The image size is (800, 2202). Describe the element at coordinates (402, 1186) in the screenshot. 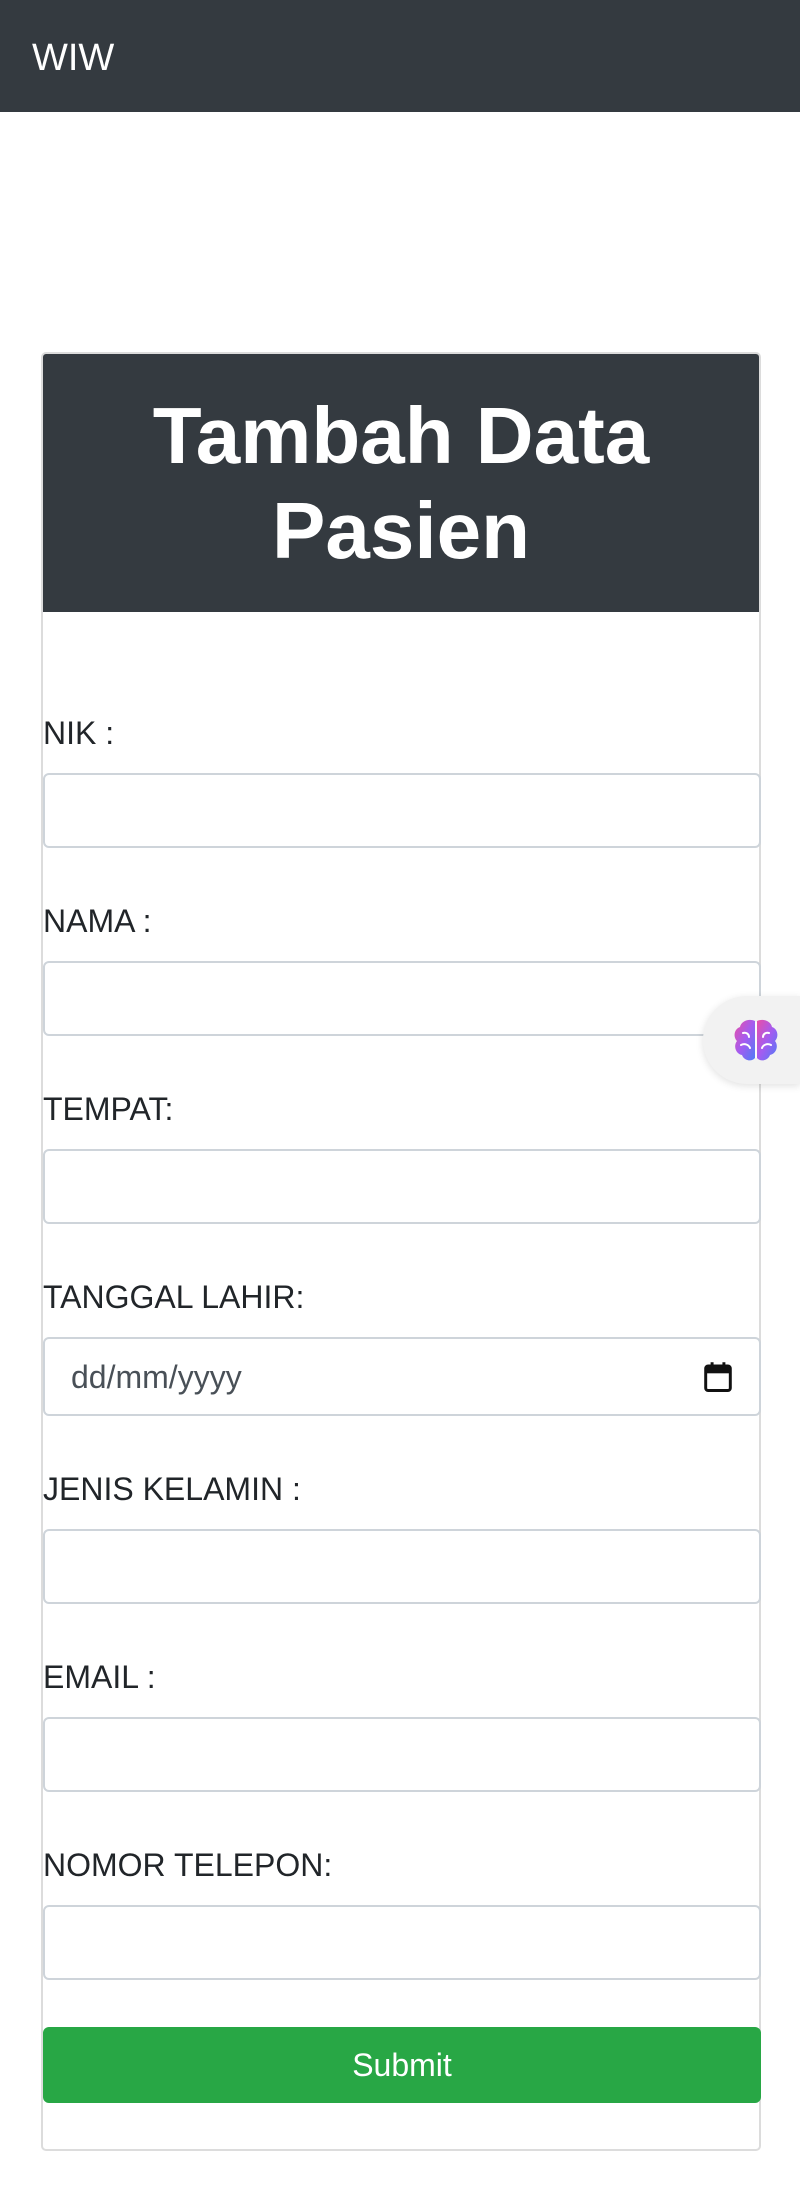

I see `tempat-input` at that location.